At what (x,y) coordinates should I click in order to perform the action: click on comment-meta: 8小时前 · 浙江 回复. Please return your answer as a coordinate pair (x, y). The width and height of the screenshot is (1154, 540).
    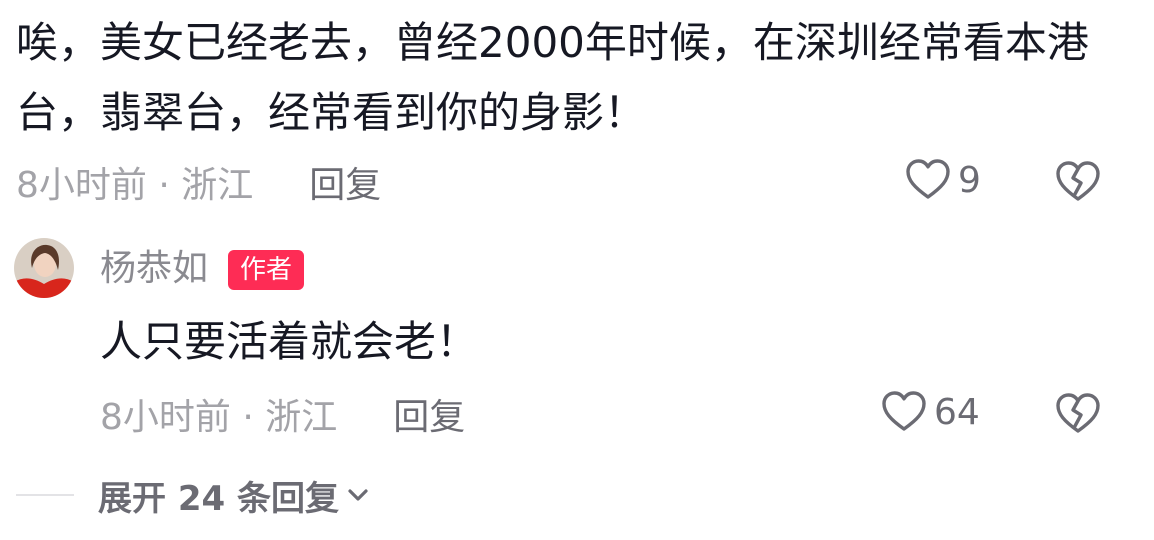
    Looking at the image, I should click on (198, 182).